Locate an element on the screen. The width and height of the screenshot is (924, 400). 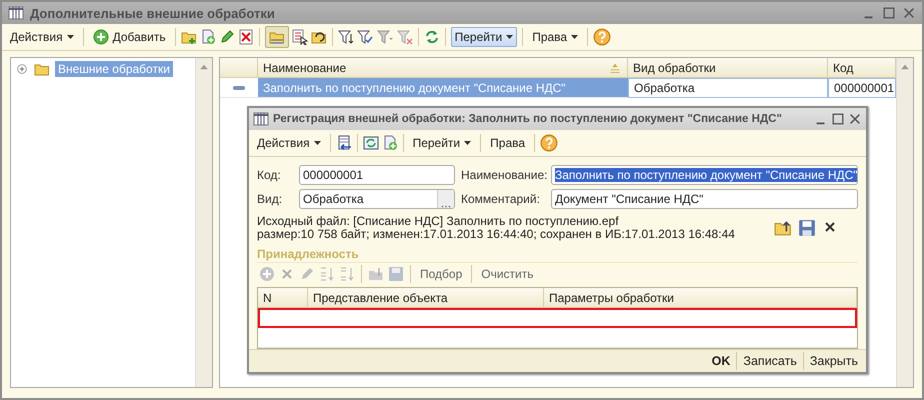
window-title: Дополнительные внешние обработки is located at coordinates (153, 13).